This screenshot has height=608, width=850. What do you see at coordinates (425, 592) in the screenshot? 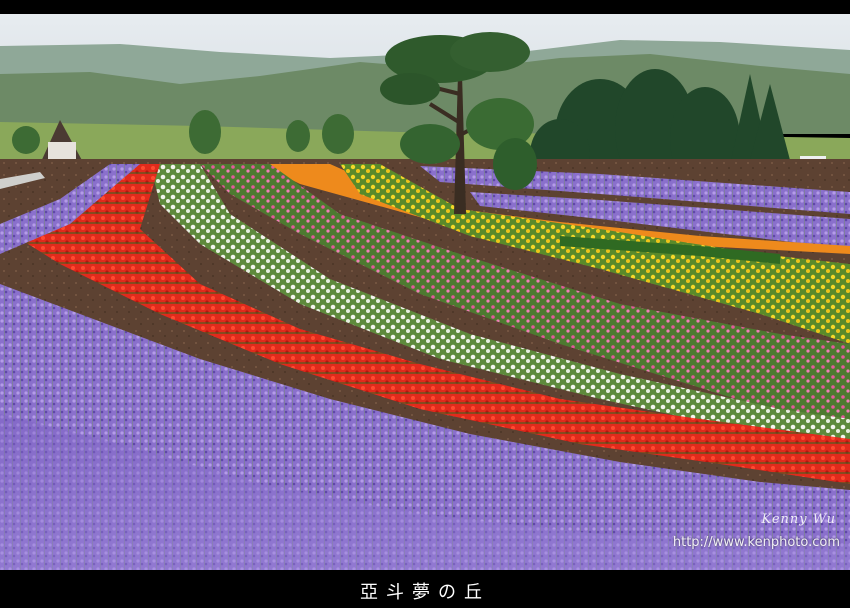
I see `photo-caption: 亞斗夢の丘` at bounding box center [425, 592].